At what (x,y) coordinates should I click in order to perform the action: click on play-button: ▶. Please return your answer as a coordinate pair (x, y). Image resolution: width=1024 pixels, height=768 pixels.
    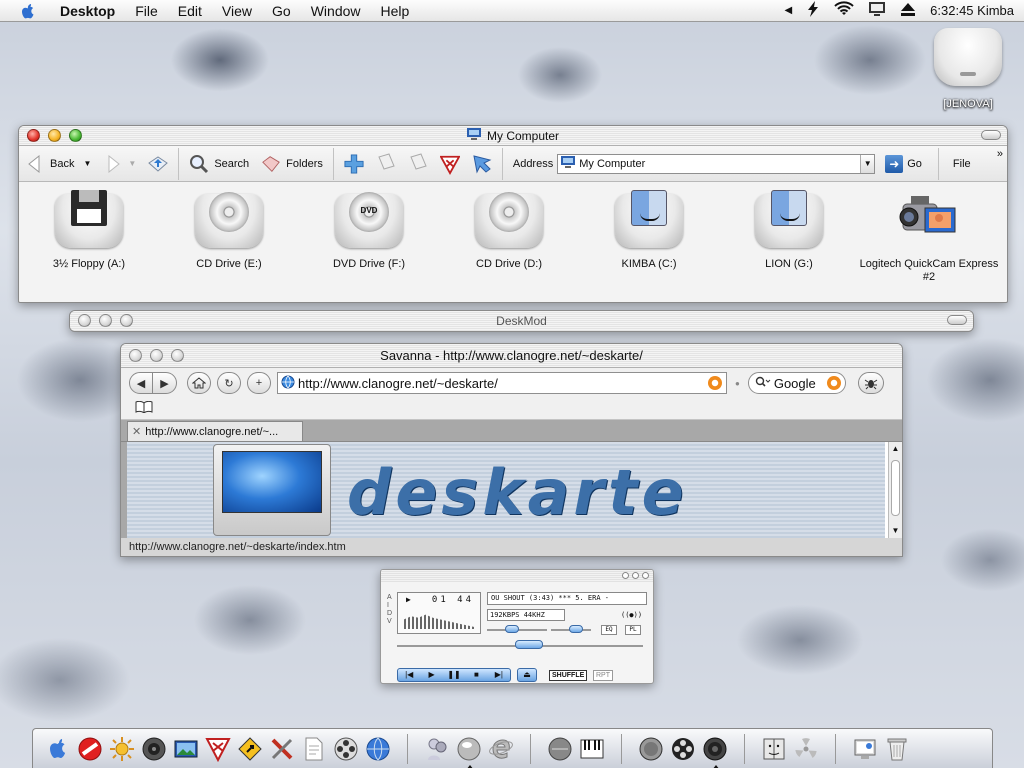
    Looking at the image, I should click on (431, 675).